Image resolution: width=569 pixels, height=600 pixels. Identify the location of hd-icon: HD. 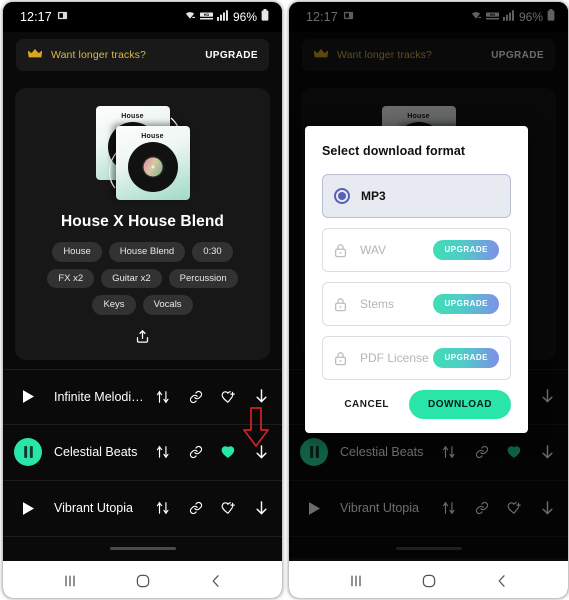
(206, 17).